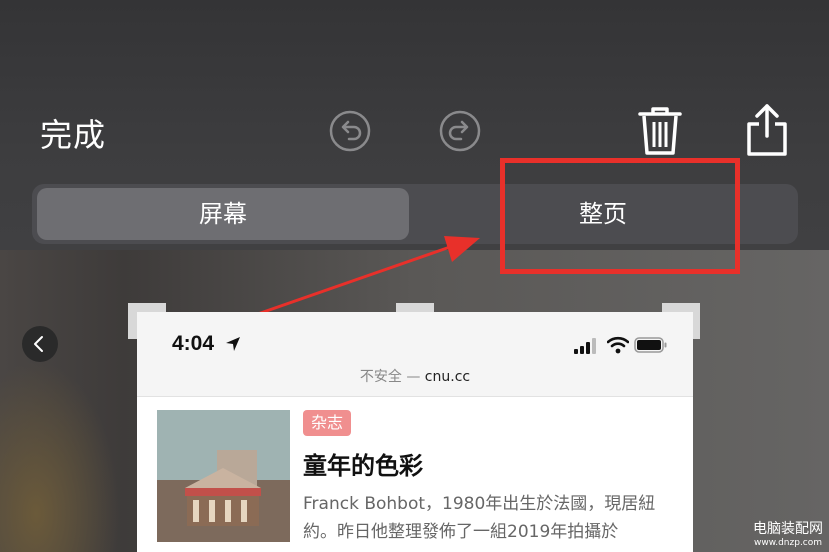  Describe the element at coordinates (60, 456) in the screenshot. I see `background-glow` at that location.